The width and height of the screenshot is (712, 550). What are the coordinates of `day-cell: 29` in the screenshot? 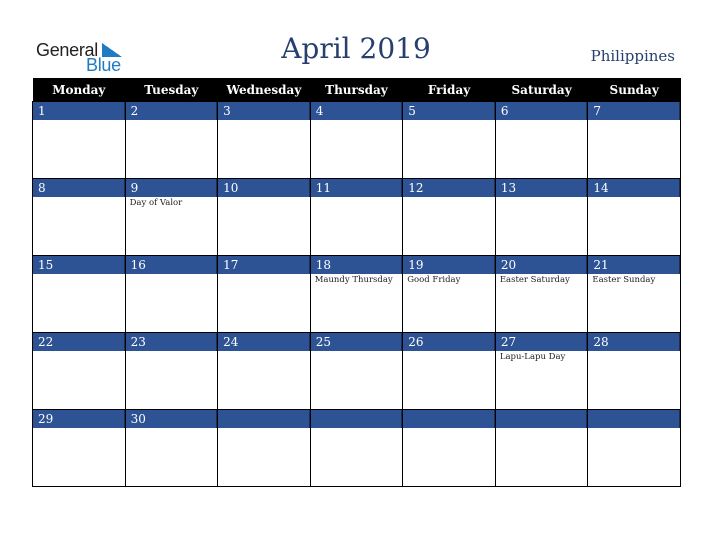 It's located at (79, 448).